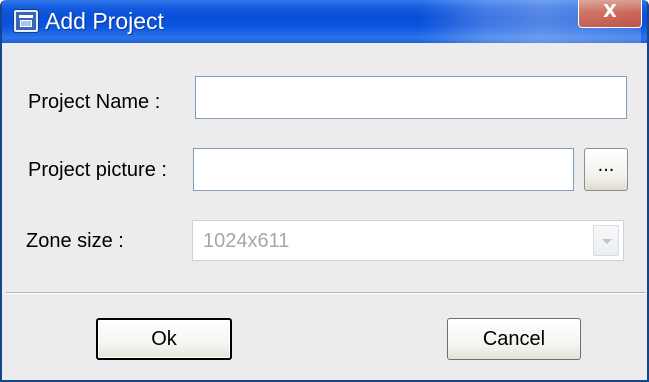  I want to click on project-picture-input, so click(383, 169).